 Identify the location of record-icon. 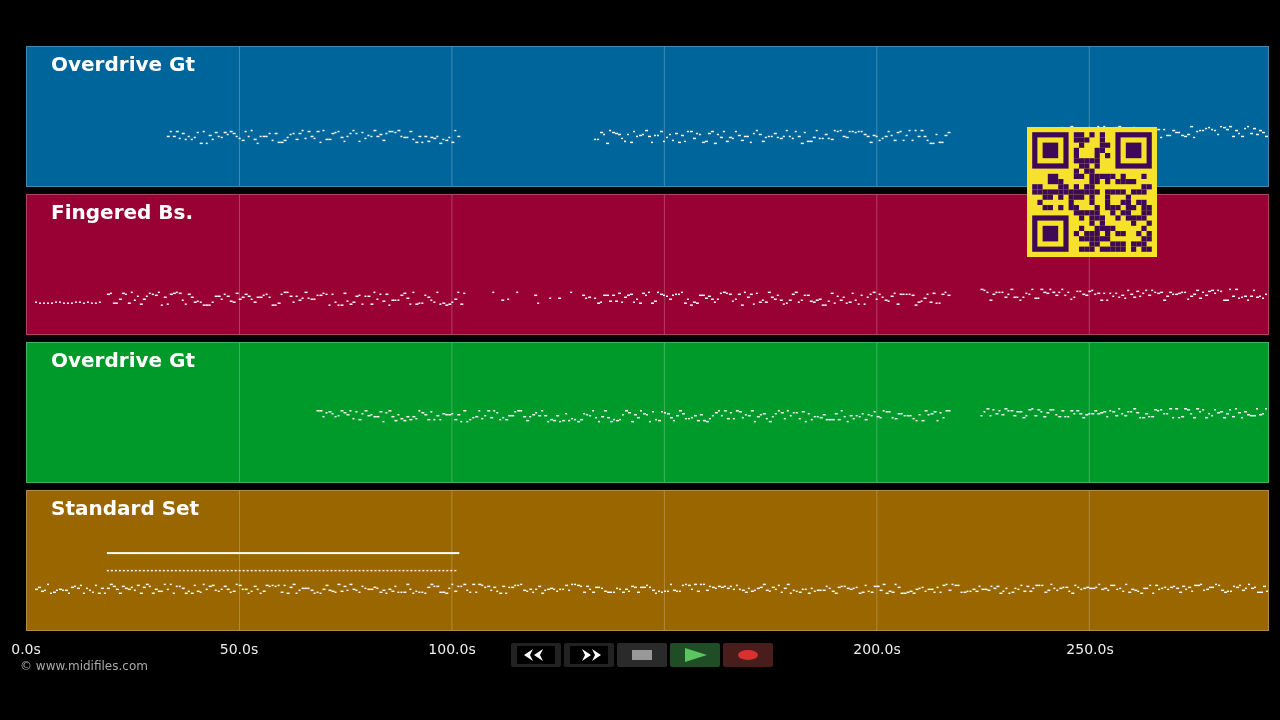
(748, 655).